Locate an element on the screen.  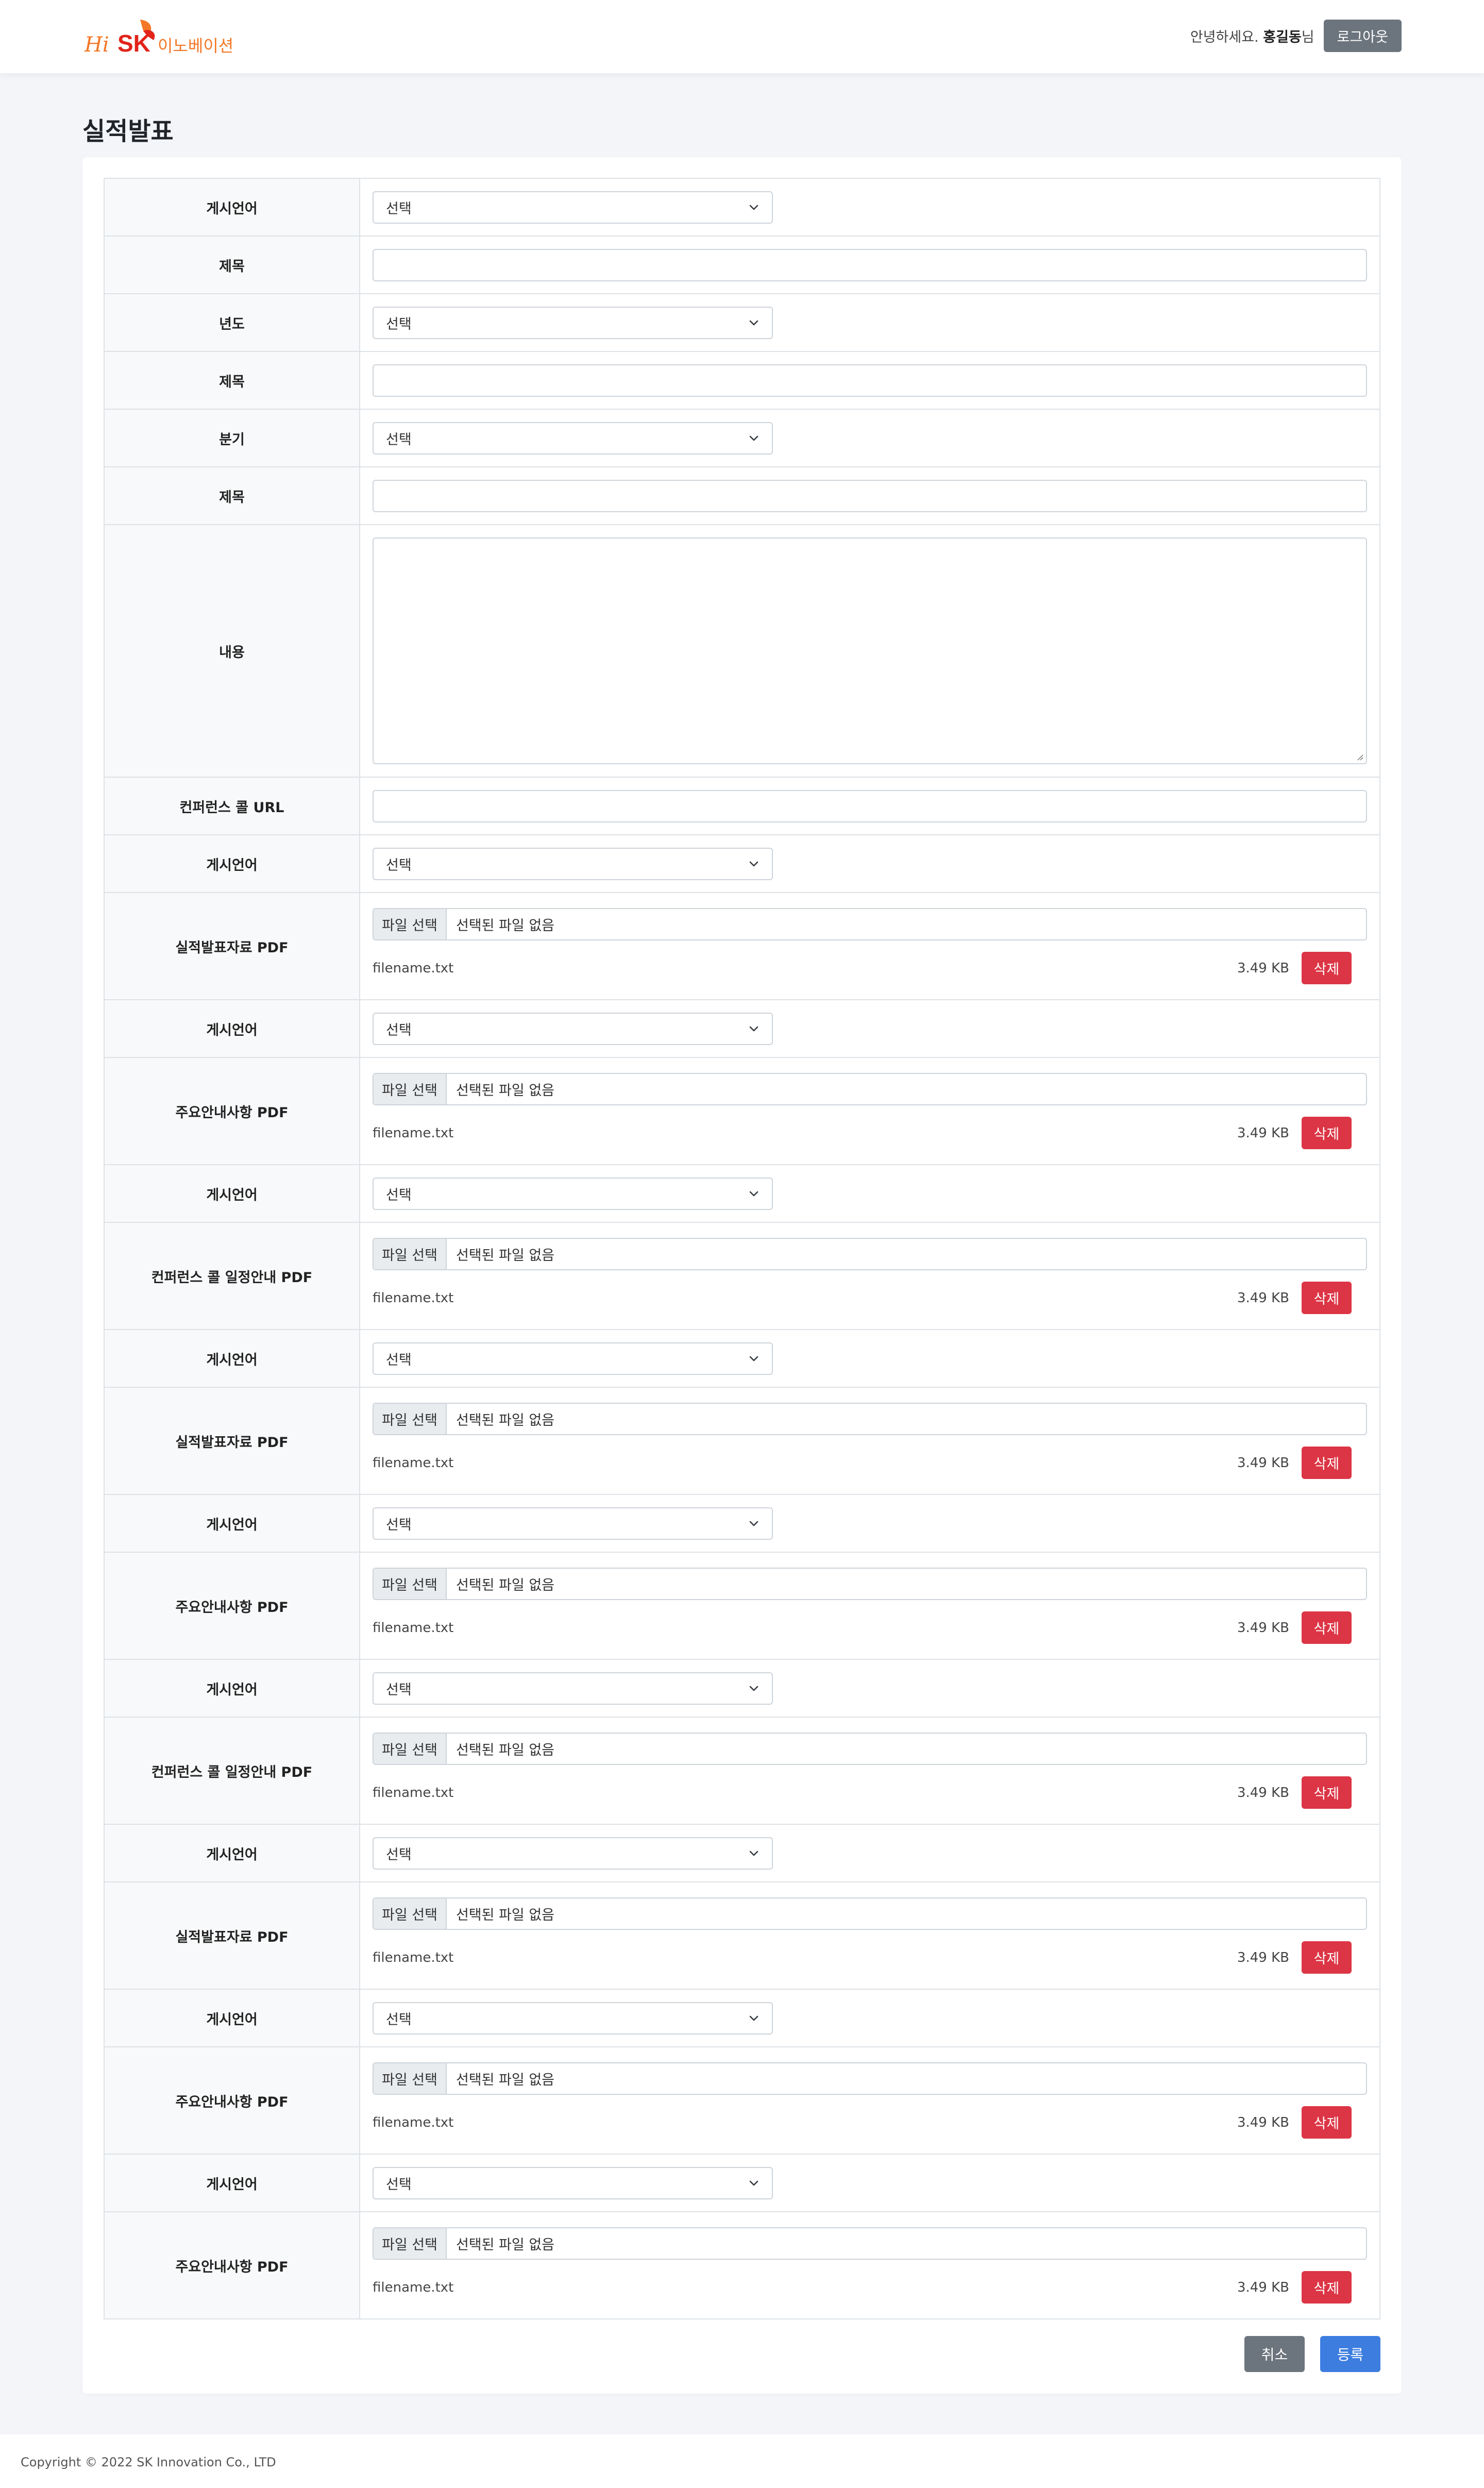
year-select: 선택 is located at coordinates (573, 323).